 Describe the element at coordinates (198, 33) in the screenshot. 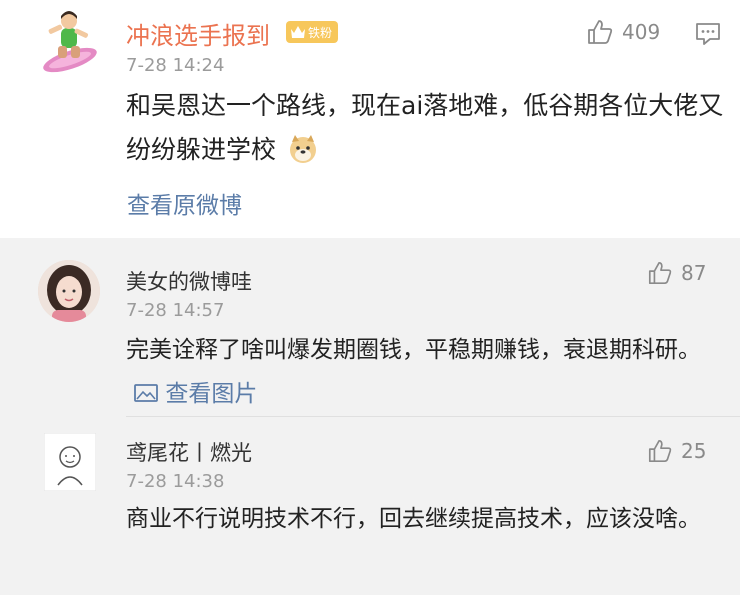

I see `username: 冲浪选手报到` at that location.